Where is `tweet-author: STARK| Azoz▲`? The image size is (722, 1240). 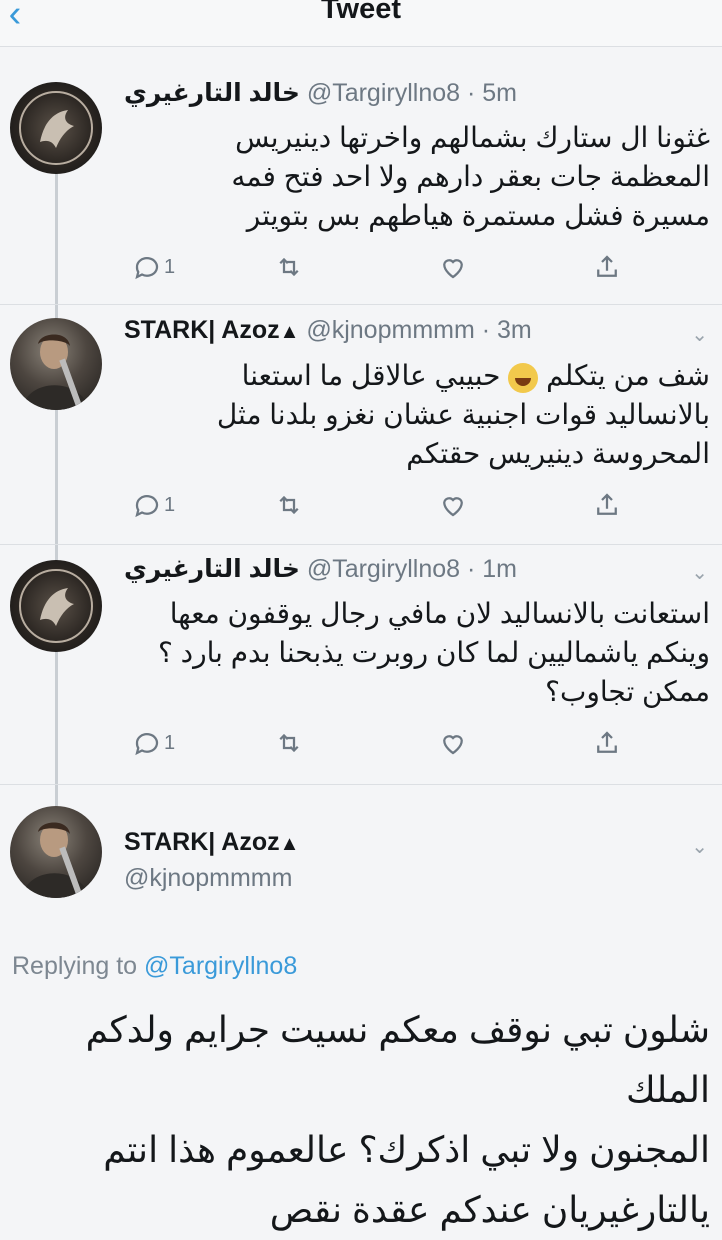
tweet-author: STARK| Azoz▲ is located at coordinates (409, 846).